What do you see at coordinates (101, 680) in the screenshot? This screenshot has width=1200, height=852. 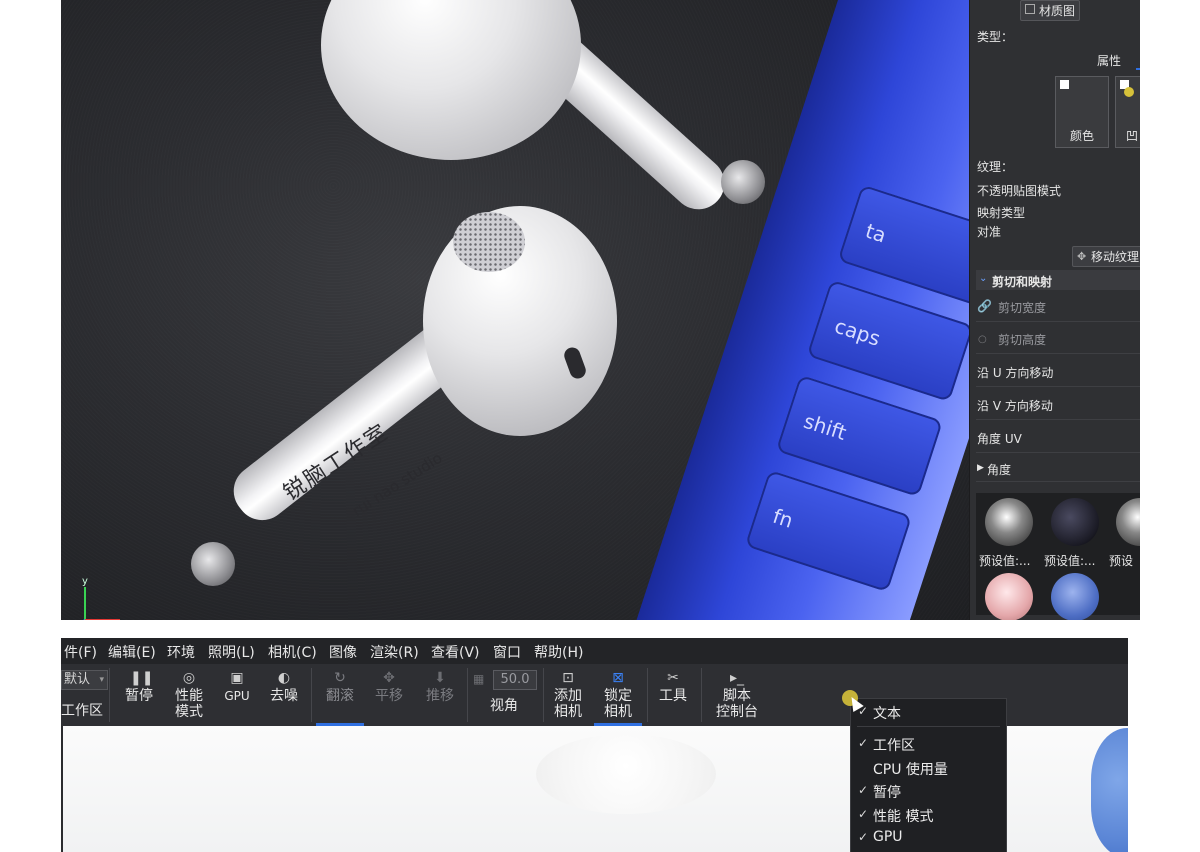 I see `chevron-down-icon: ▾` at bounding box center [101, 680].